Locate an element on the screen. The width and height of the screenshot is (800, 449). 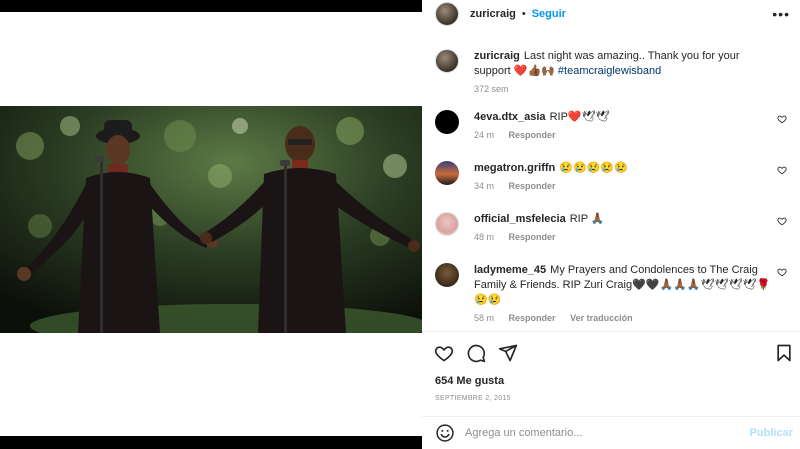
see-translation-button: Ver traducción is located at coordinates (601, 318).